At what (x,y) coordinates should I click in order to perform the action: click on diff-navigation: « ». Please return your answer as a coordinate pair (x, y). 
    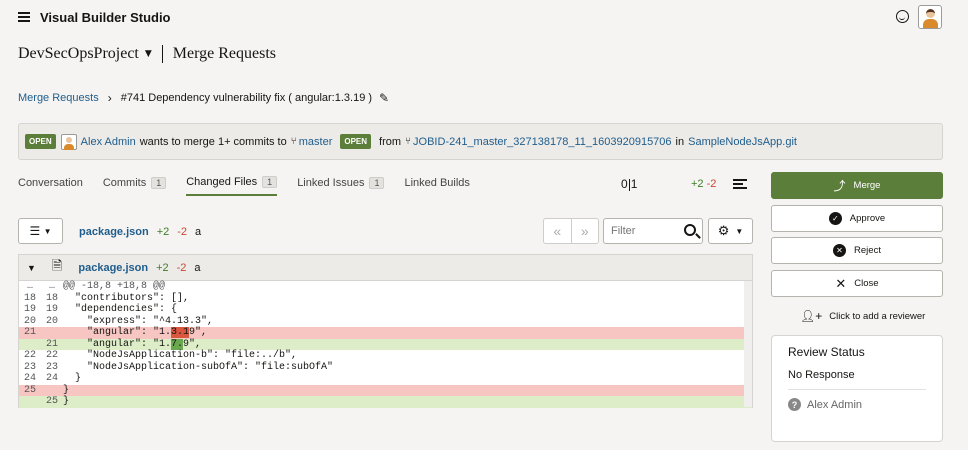
    Looking at the image, I should click on (571, 231).